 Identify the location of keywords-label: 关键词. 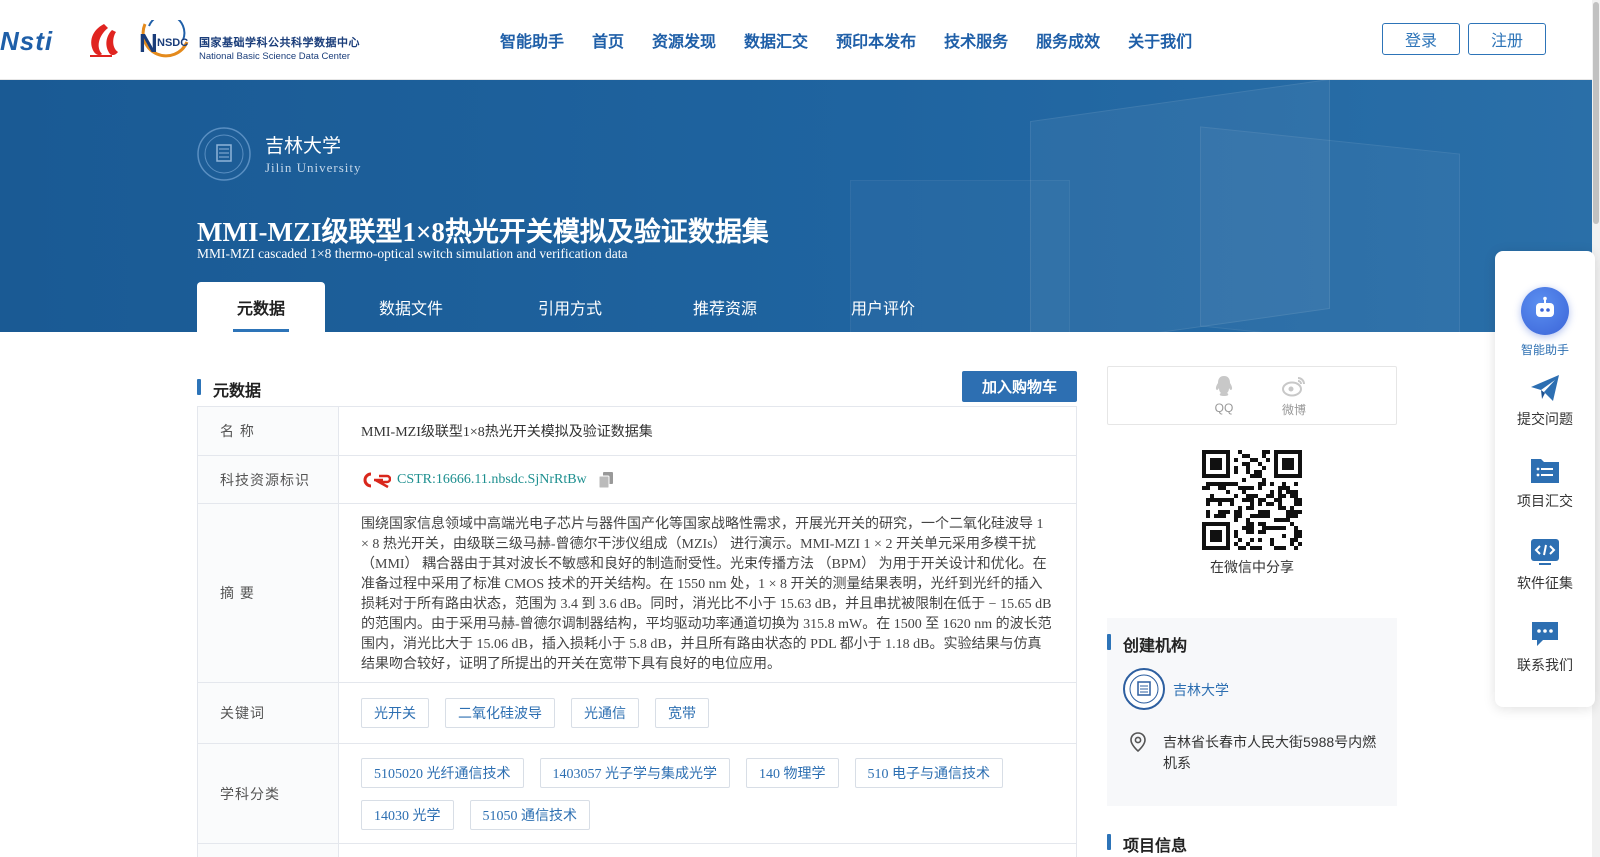
(268, 713).